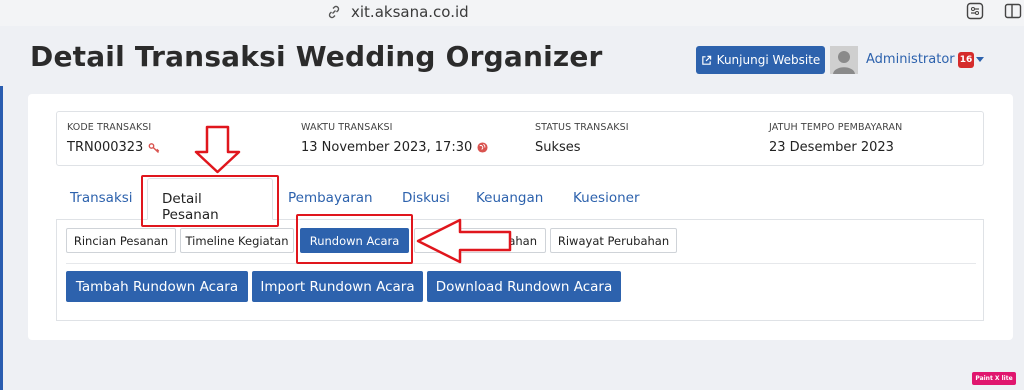 Image resolution: width=1024 pixels, height=390 pixels. What do you see at coordinates (113, 138) in the screenshot?
I see `info-kode: KODE TRANSAKSI TRN000323` at bounding box center [113, 138].